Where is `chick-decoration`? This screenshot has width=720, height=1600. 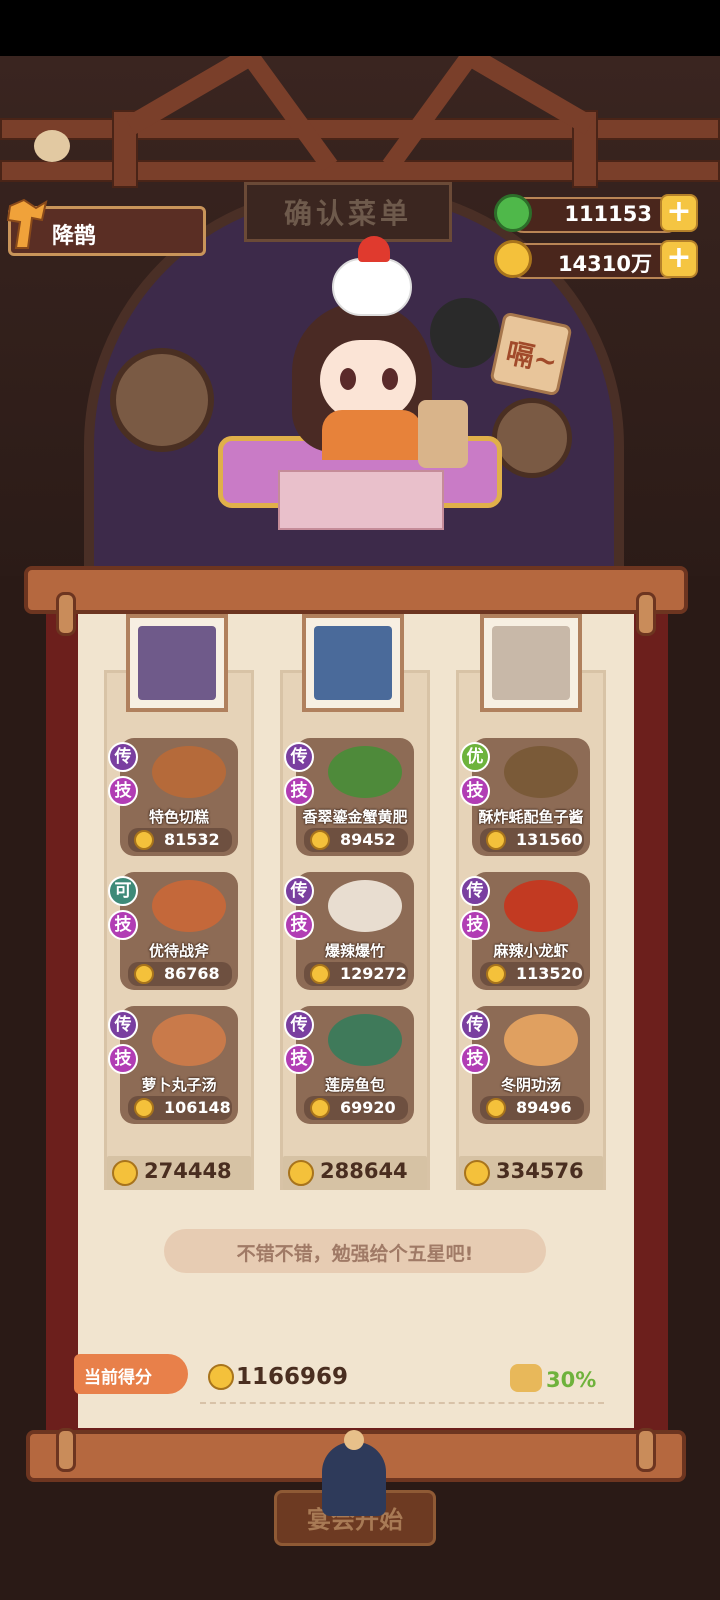 chick-decoration is located at coordinates (52, 146).